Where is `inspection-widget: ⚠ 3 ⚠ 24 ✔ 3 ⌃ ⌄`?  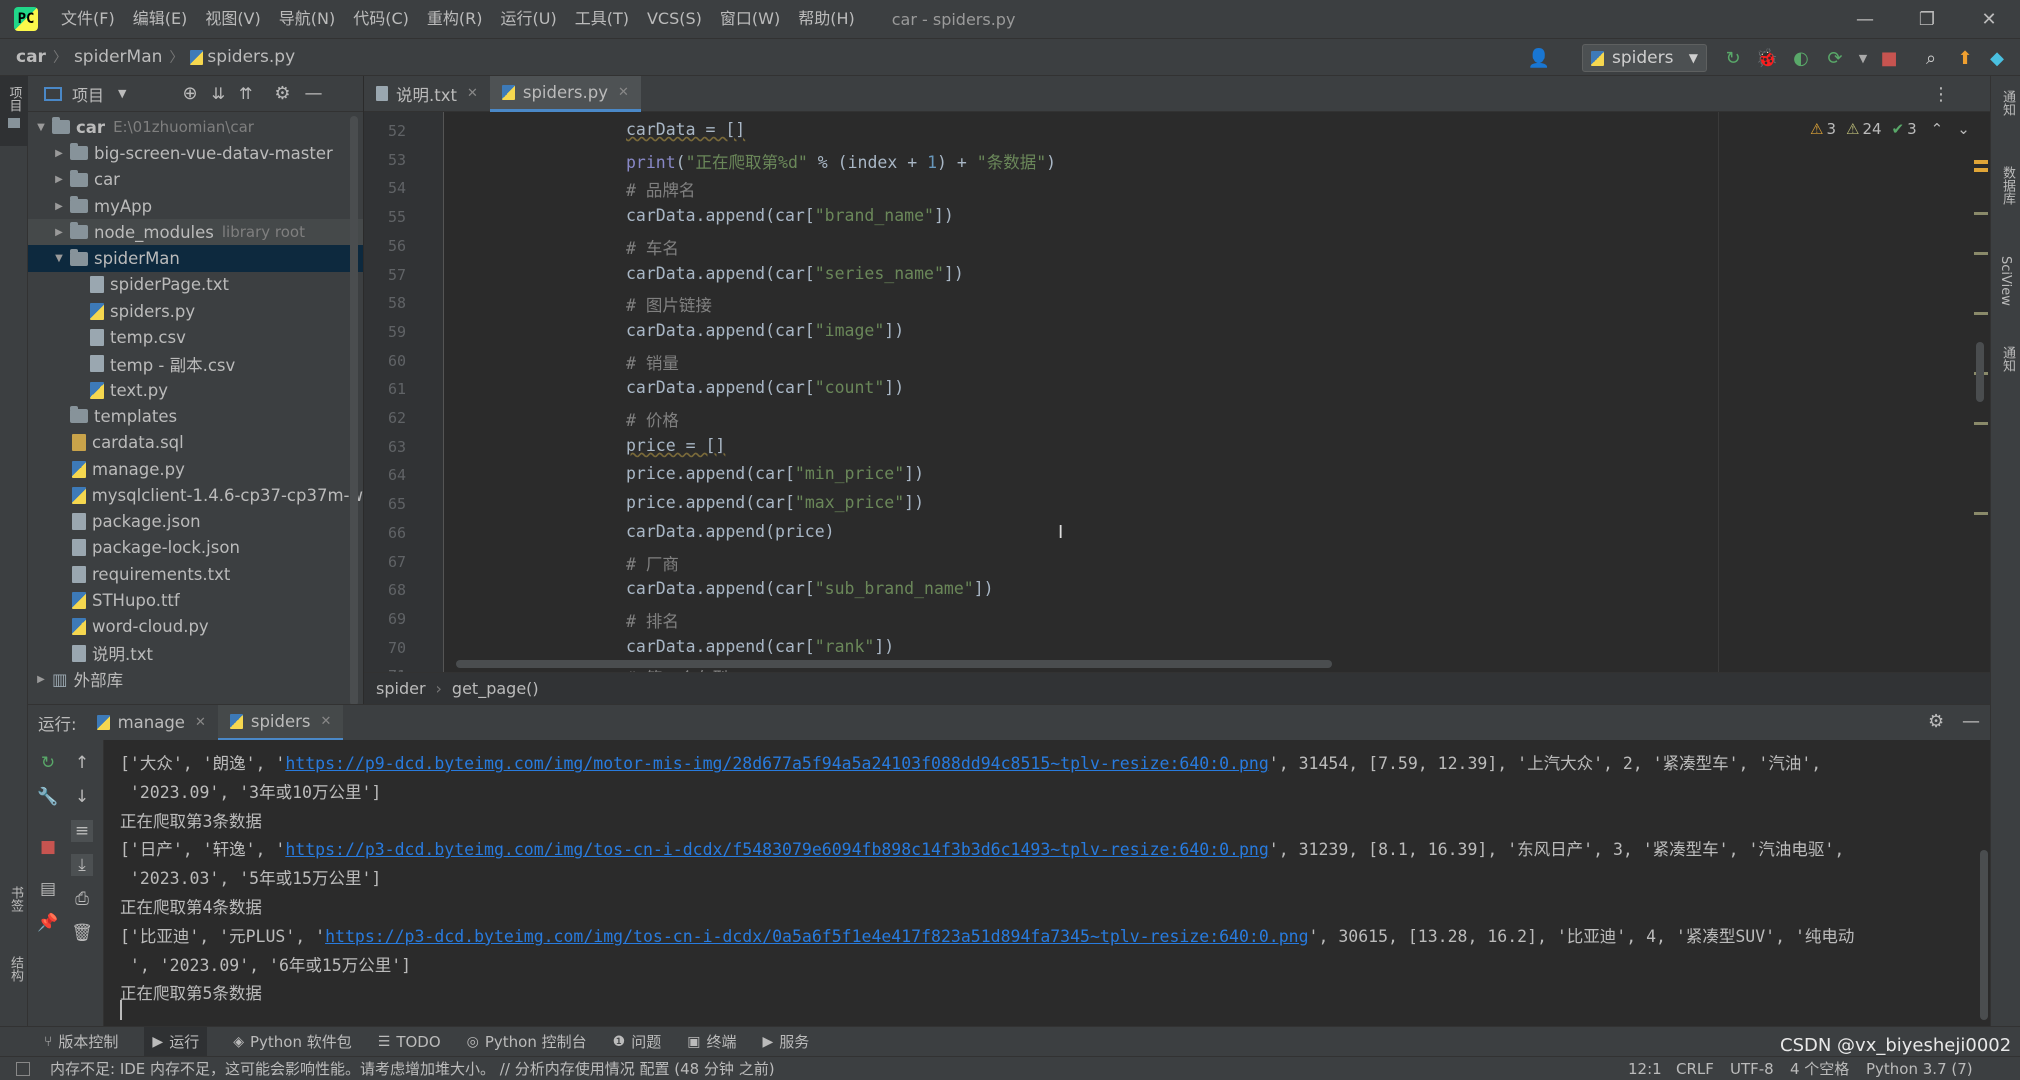
inspection-widget: ⚠ 3 ⚠ 24 ✔ 3 ⌃ ⌄ is located at coordinates (1890, 129).